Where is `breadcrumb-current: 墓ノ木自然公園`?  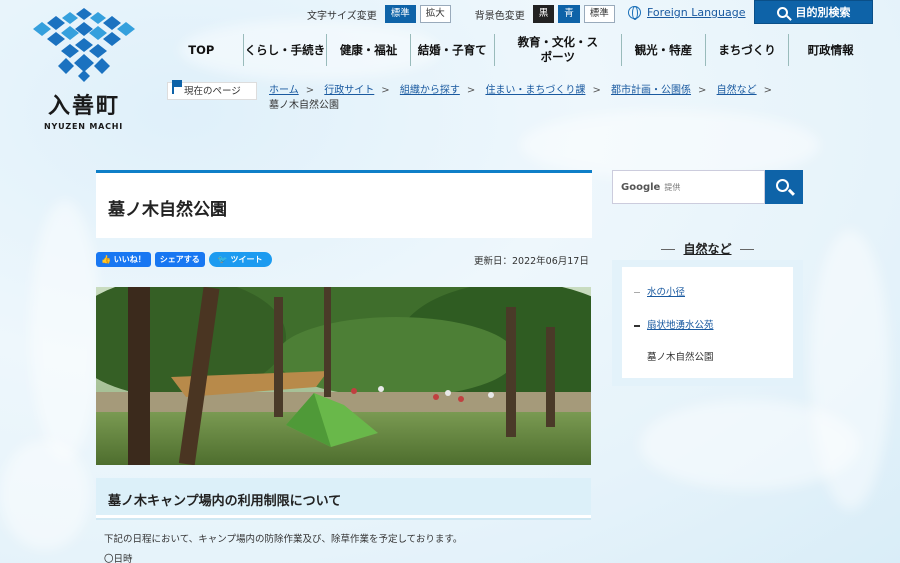 breadcrumb-current: 墓ノ木自然公園 is located at coordinates (304, 105).